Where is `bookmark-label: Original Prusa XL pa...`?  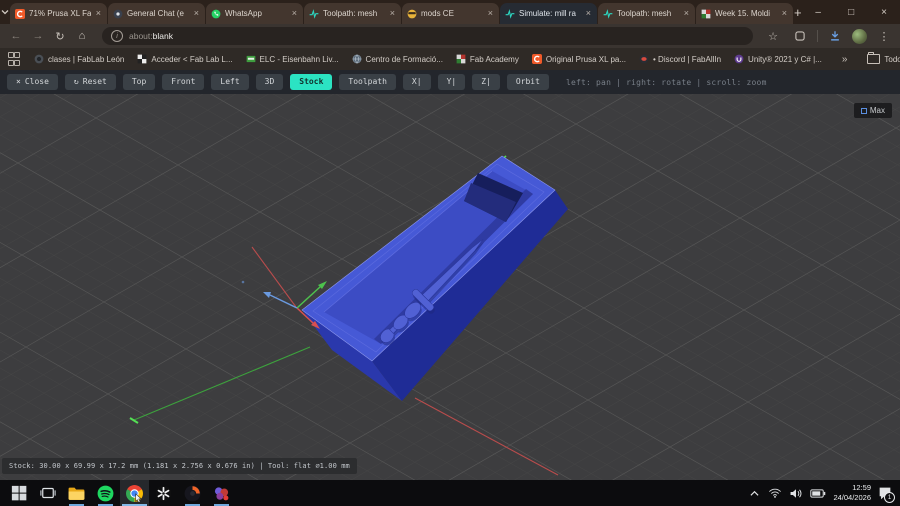 bookmark-label: Original Prusa XL pa... is located at coordinates (586, 59).